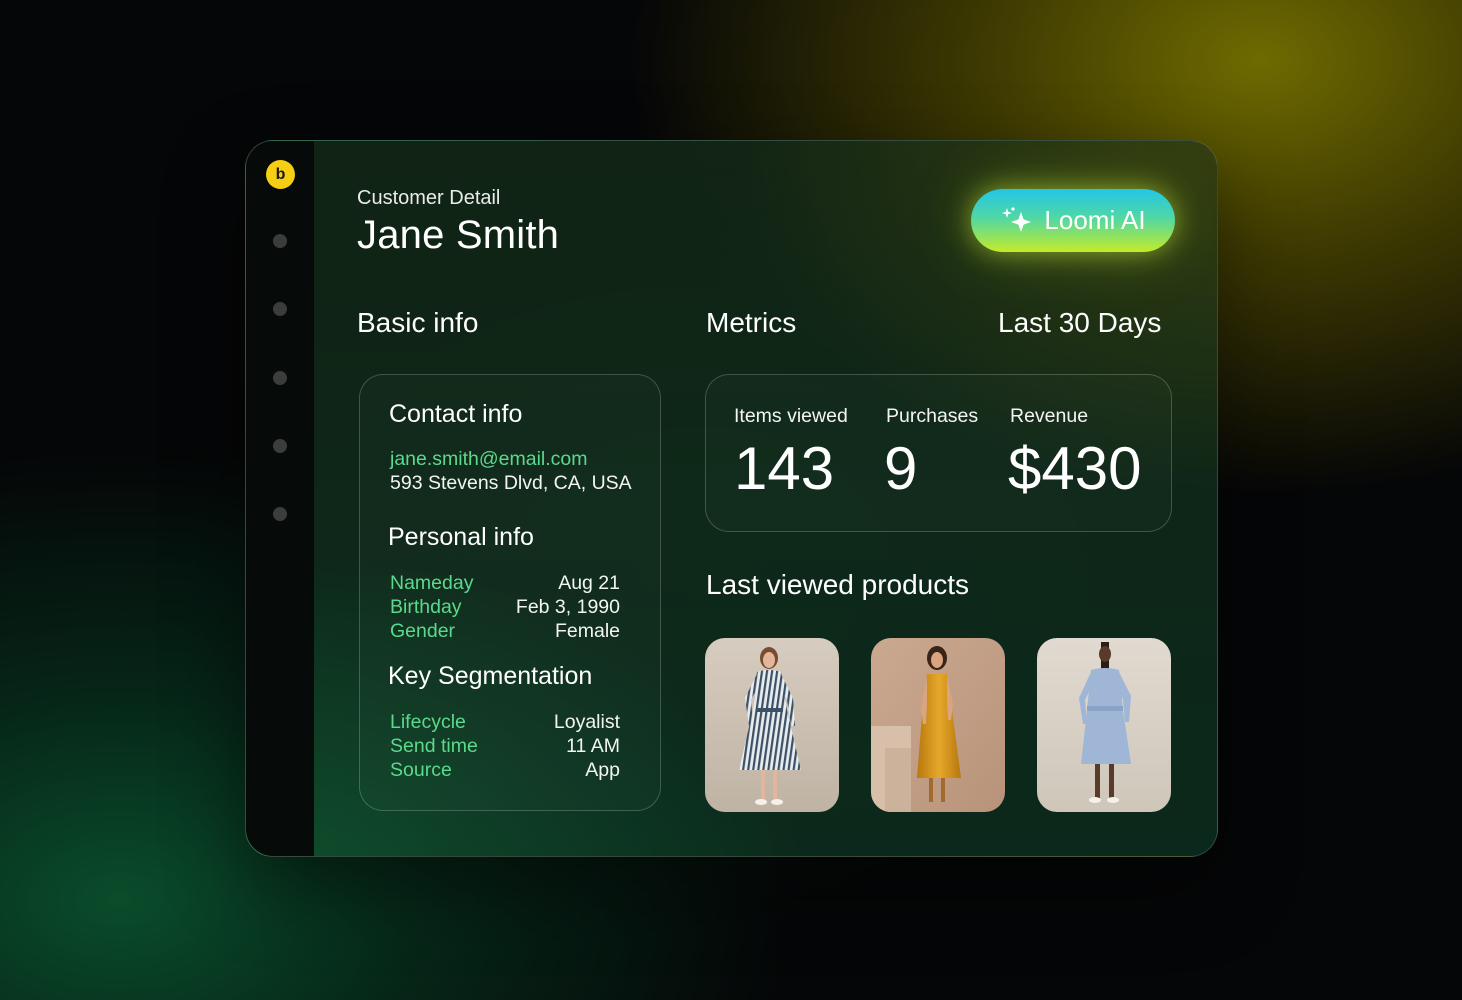 The width and height of the screenshot is (1462, 1000). I want to click on metric-label-purchases: Purchases, so click(932, 416).